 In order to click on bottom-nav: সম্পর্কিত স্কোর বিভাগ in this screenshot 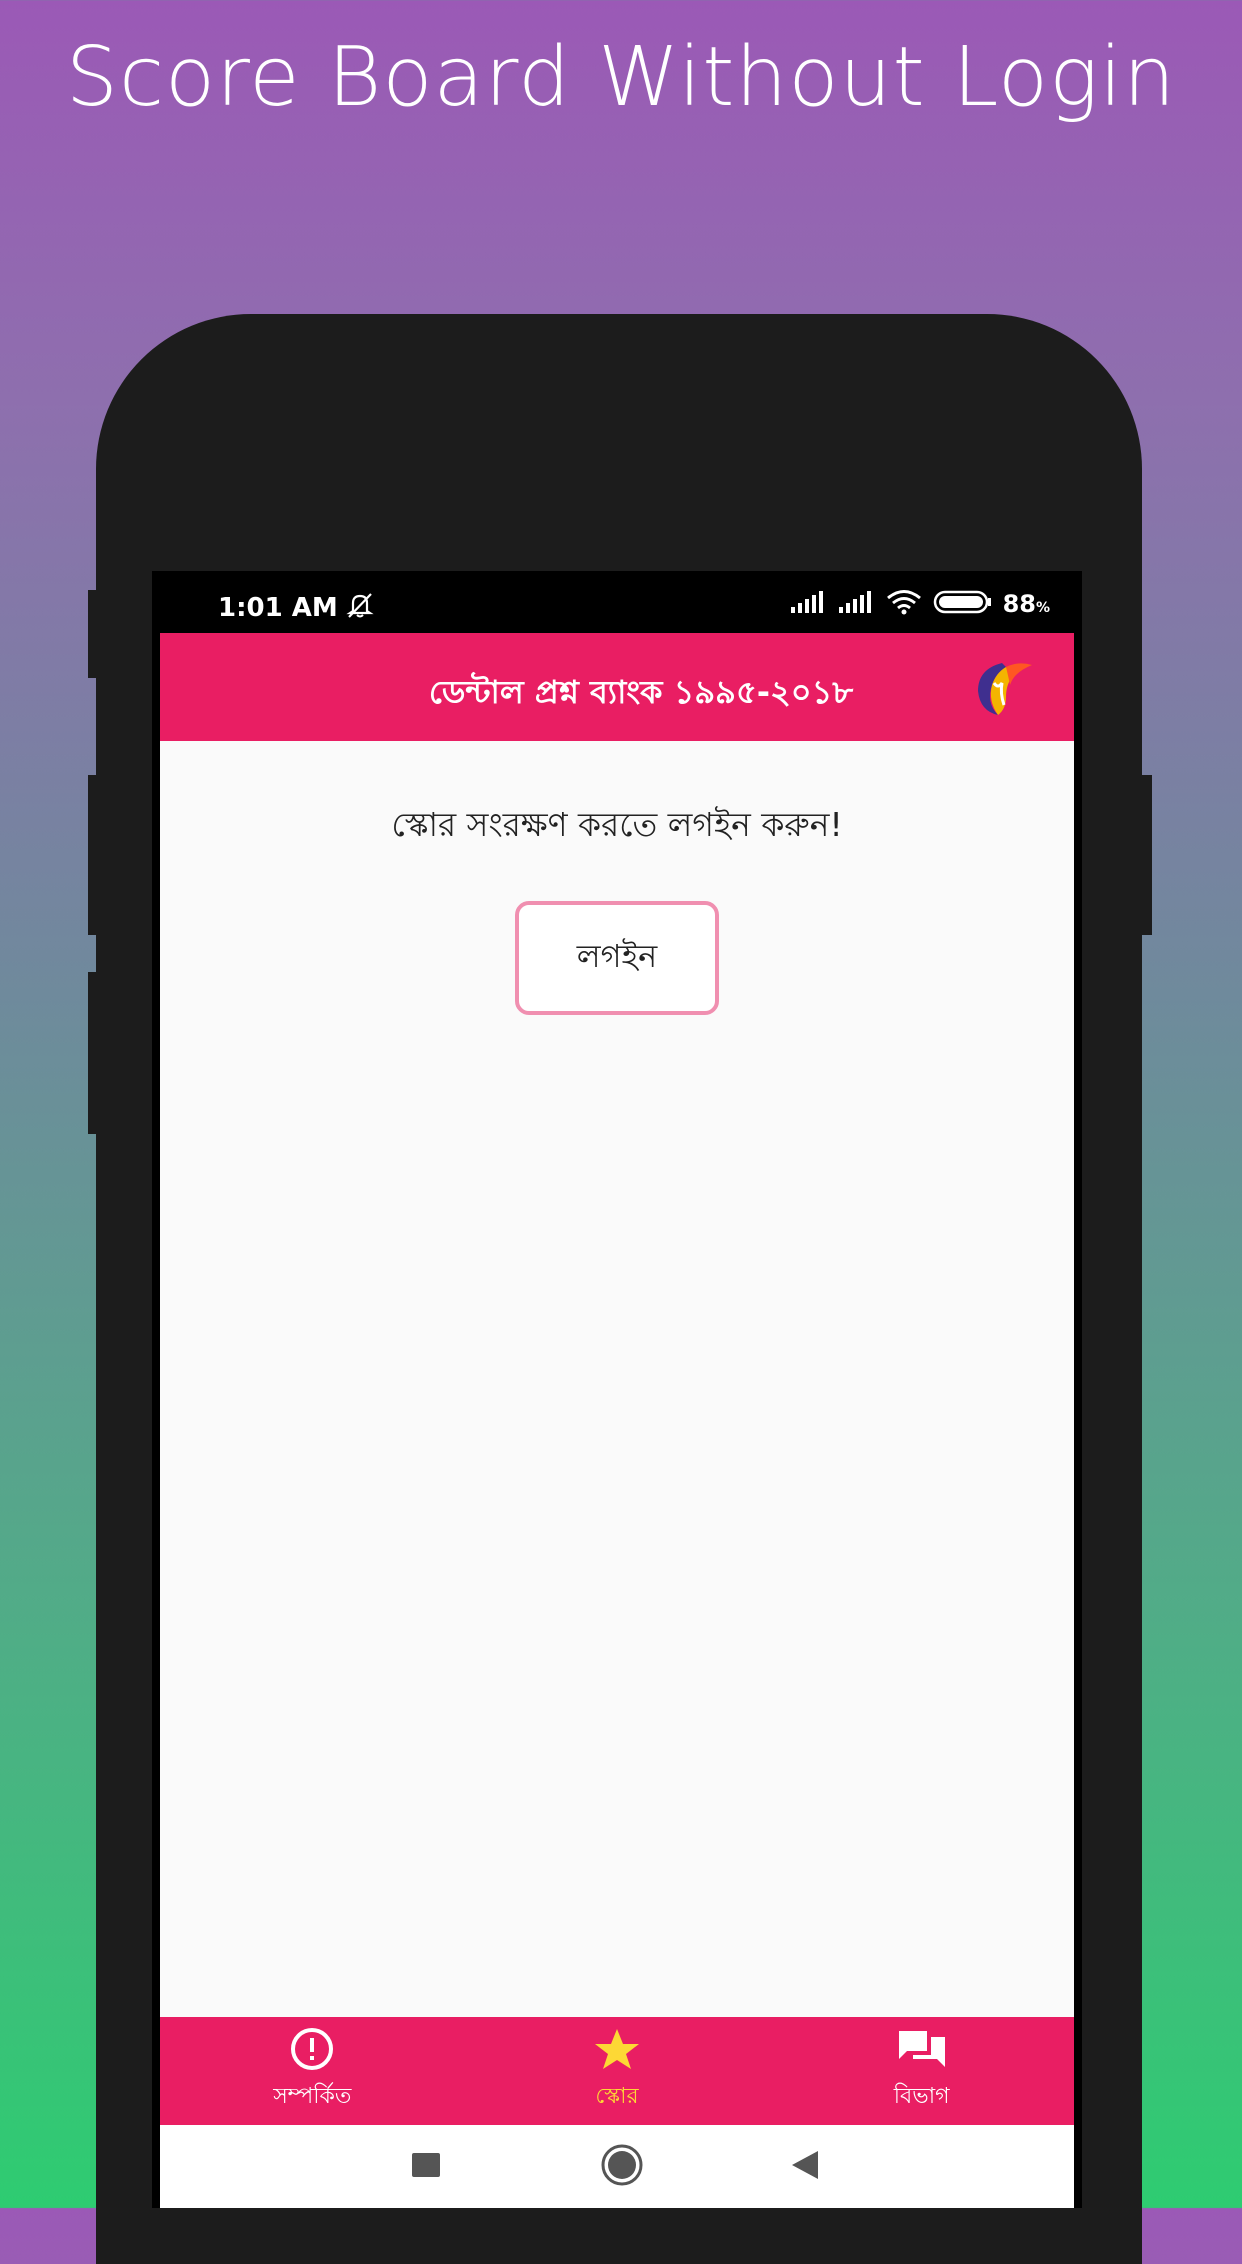, I will do `click(617, 2071)`.